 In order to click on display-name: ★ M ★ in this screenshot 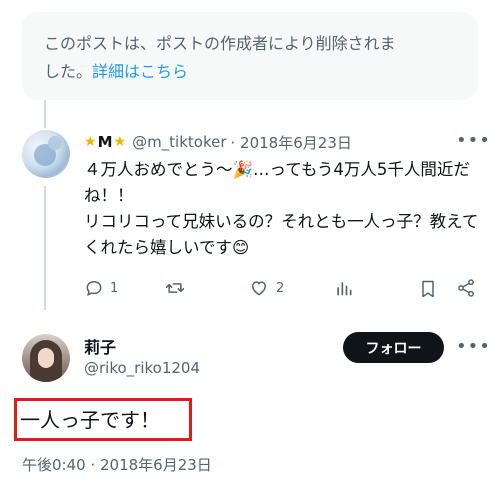, I will do `click(105, 142)`.